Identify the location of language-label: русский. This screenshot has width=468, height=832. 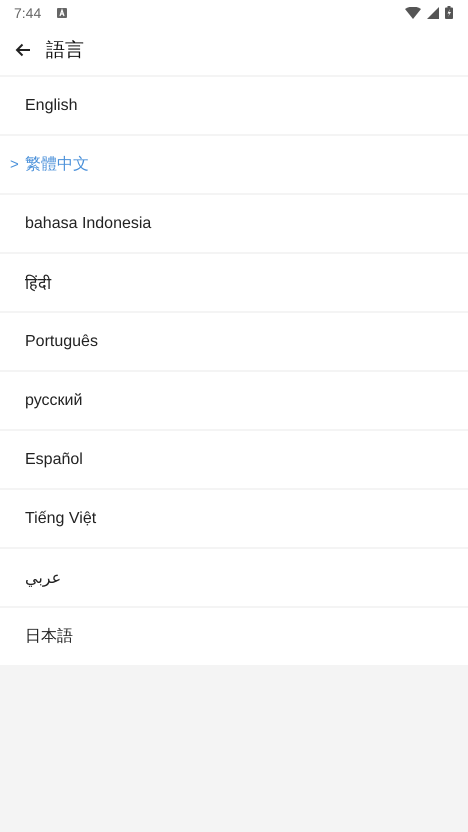
(53, 401).